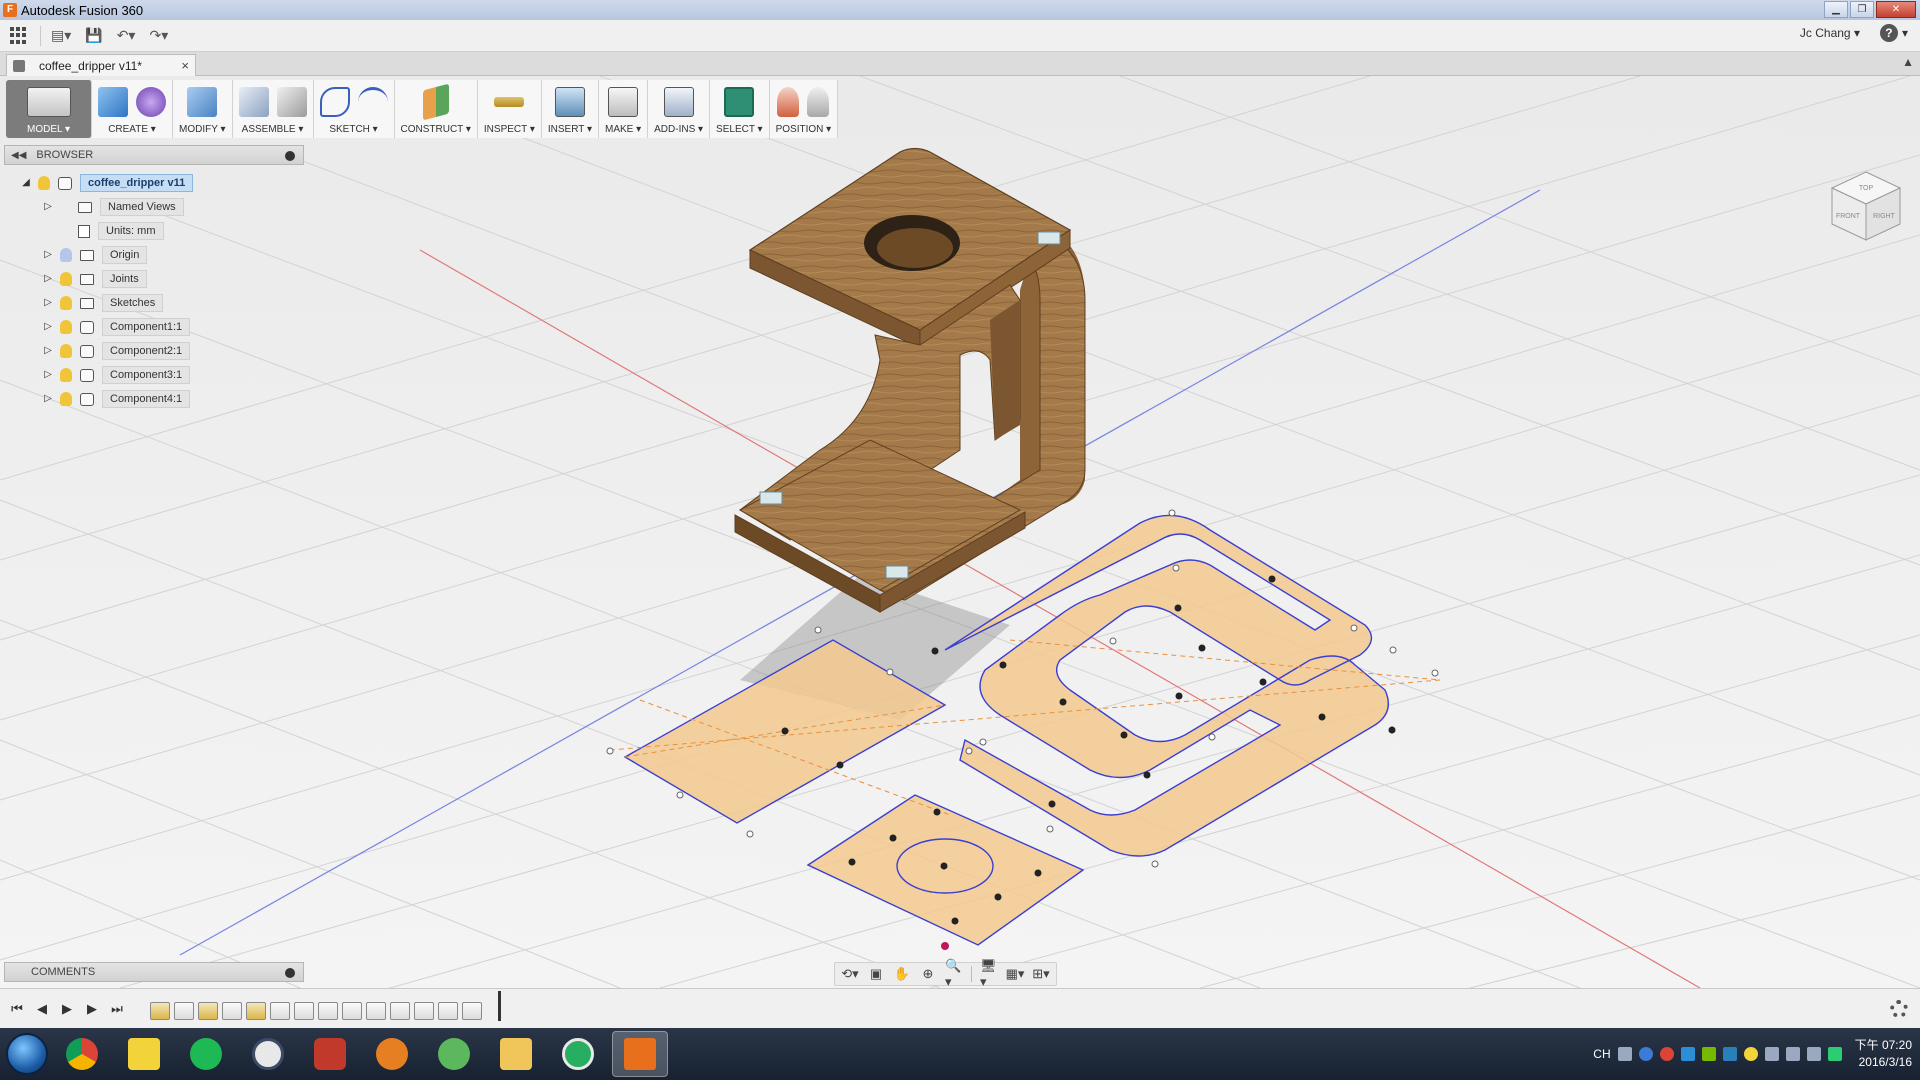  What do you see at coordinates (330, 1054) in the screenshot?
I see `taskbar-camera-app` at bounding box center [330, 1054].